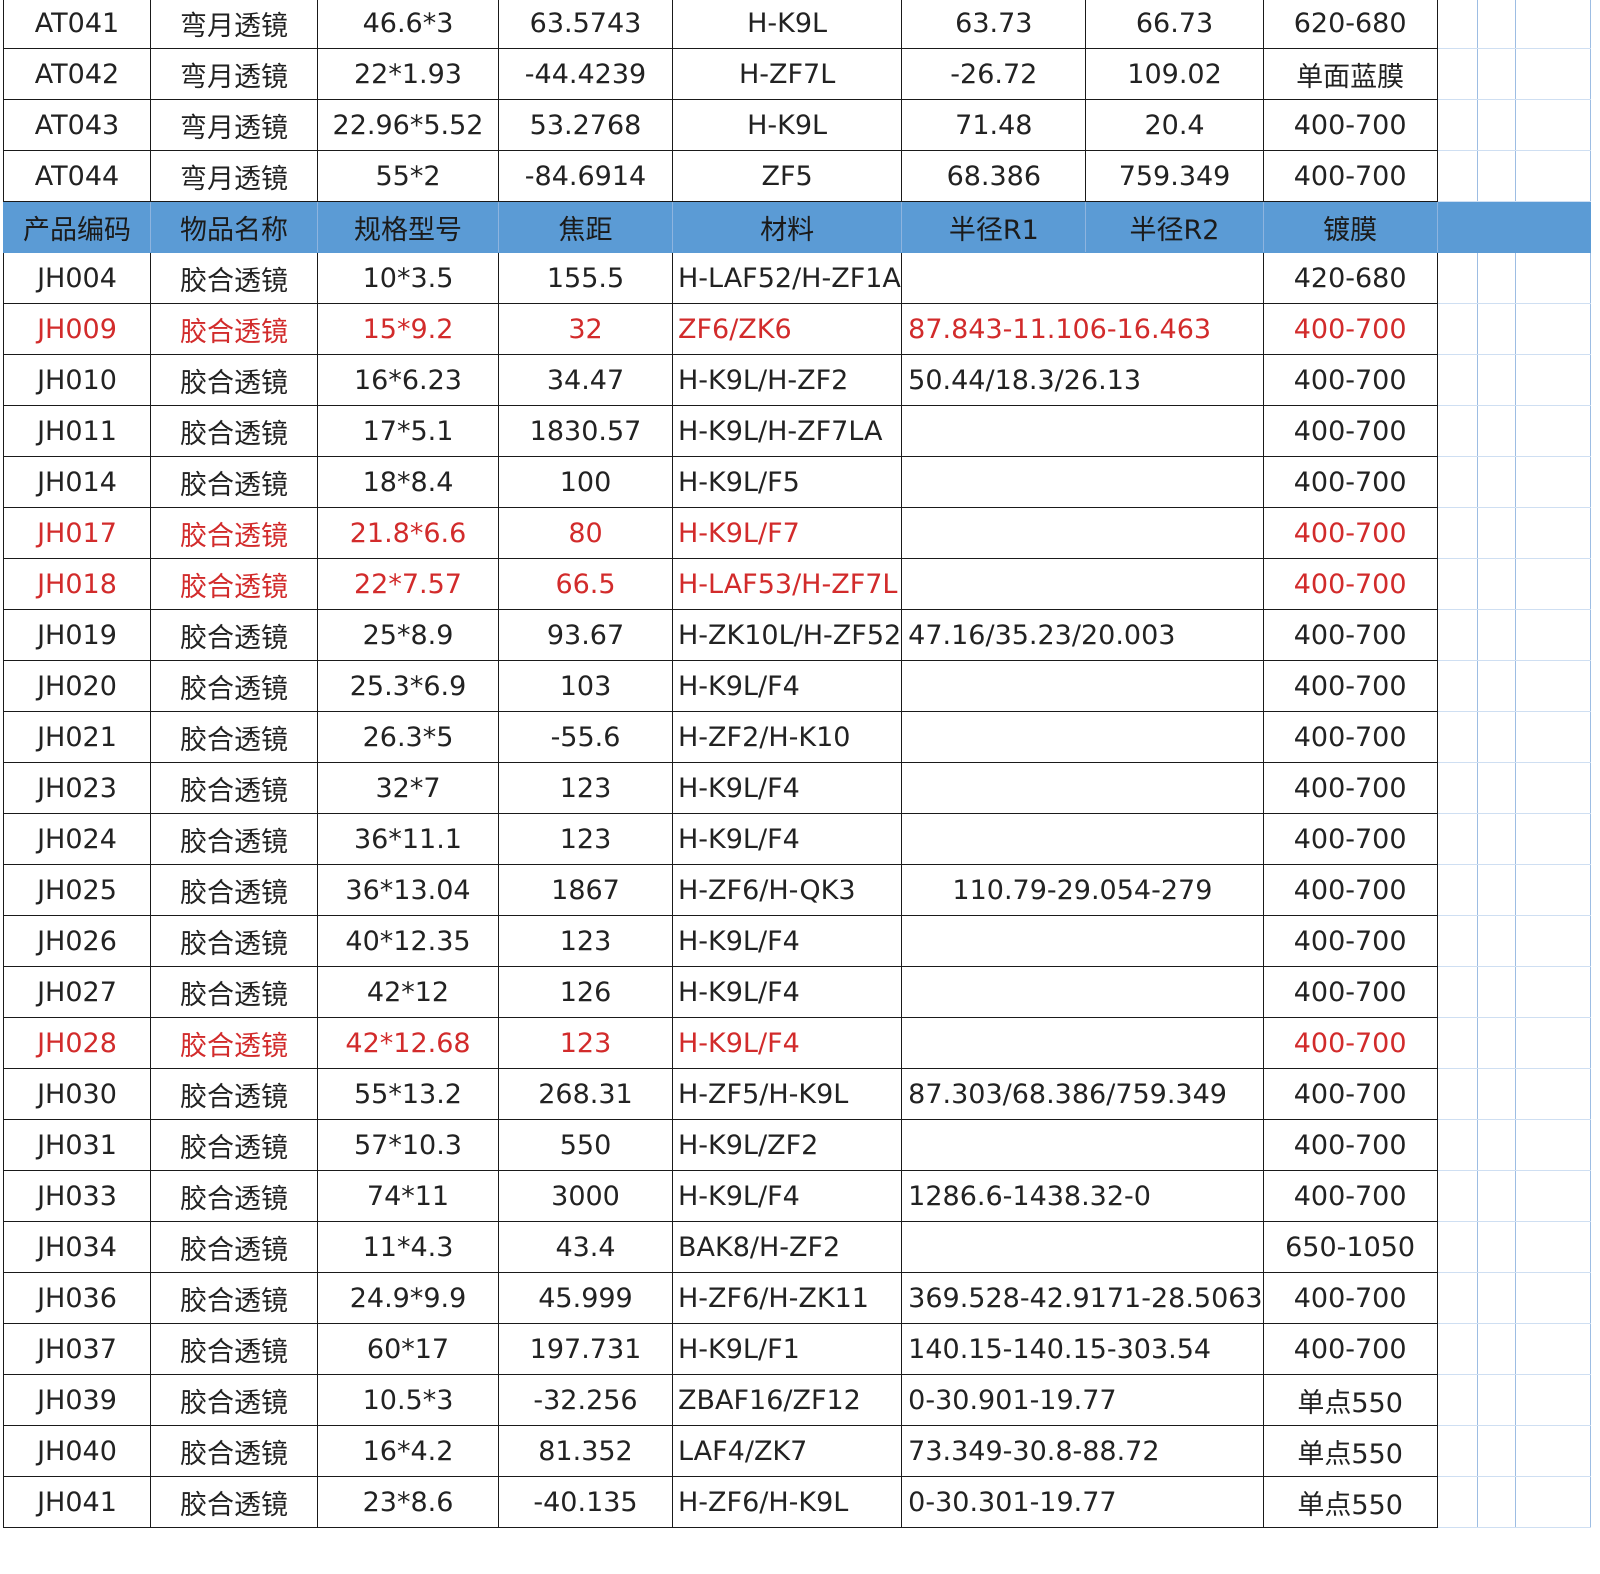  I want to click on focal-length-cell: 155.5, so click(585, 278).